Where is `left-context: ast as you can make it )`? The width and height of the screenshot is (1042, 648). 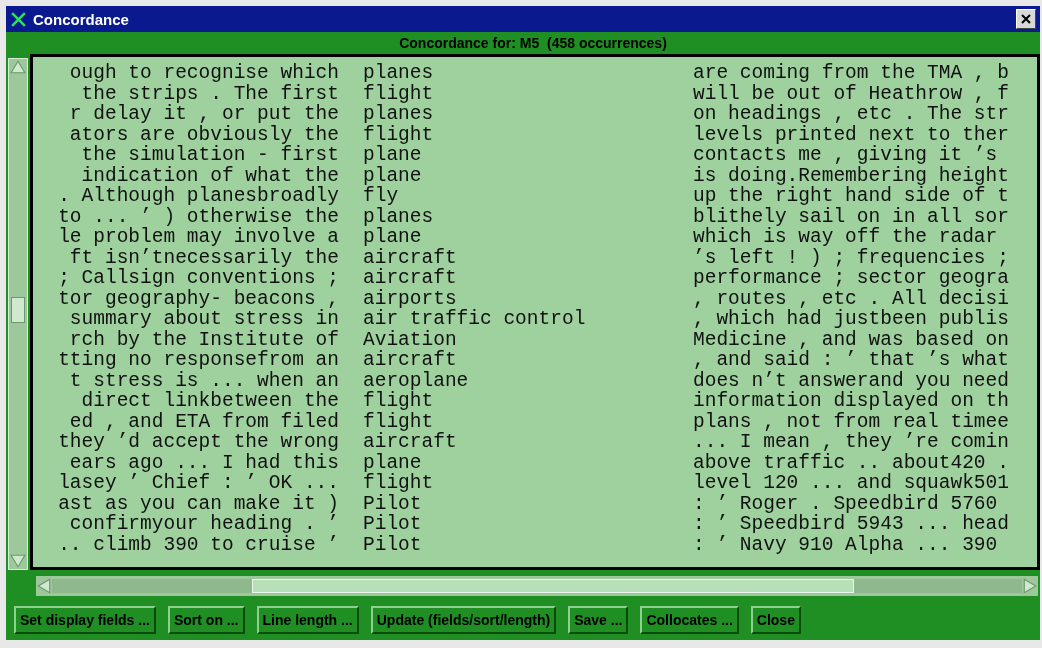 left-context: ast as you can make it ) is located at coordinates (198, 503).